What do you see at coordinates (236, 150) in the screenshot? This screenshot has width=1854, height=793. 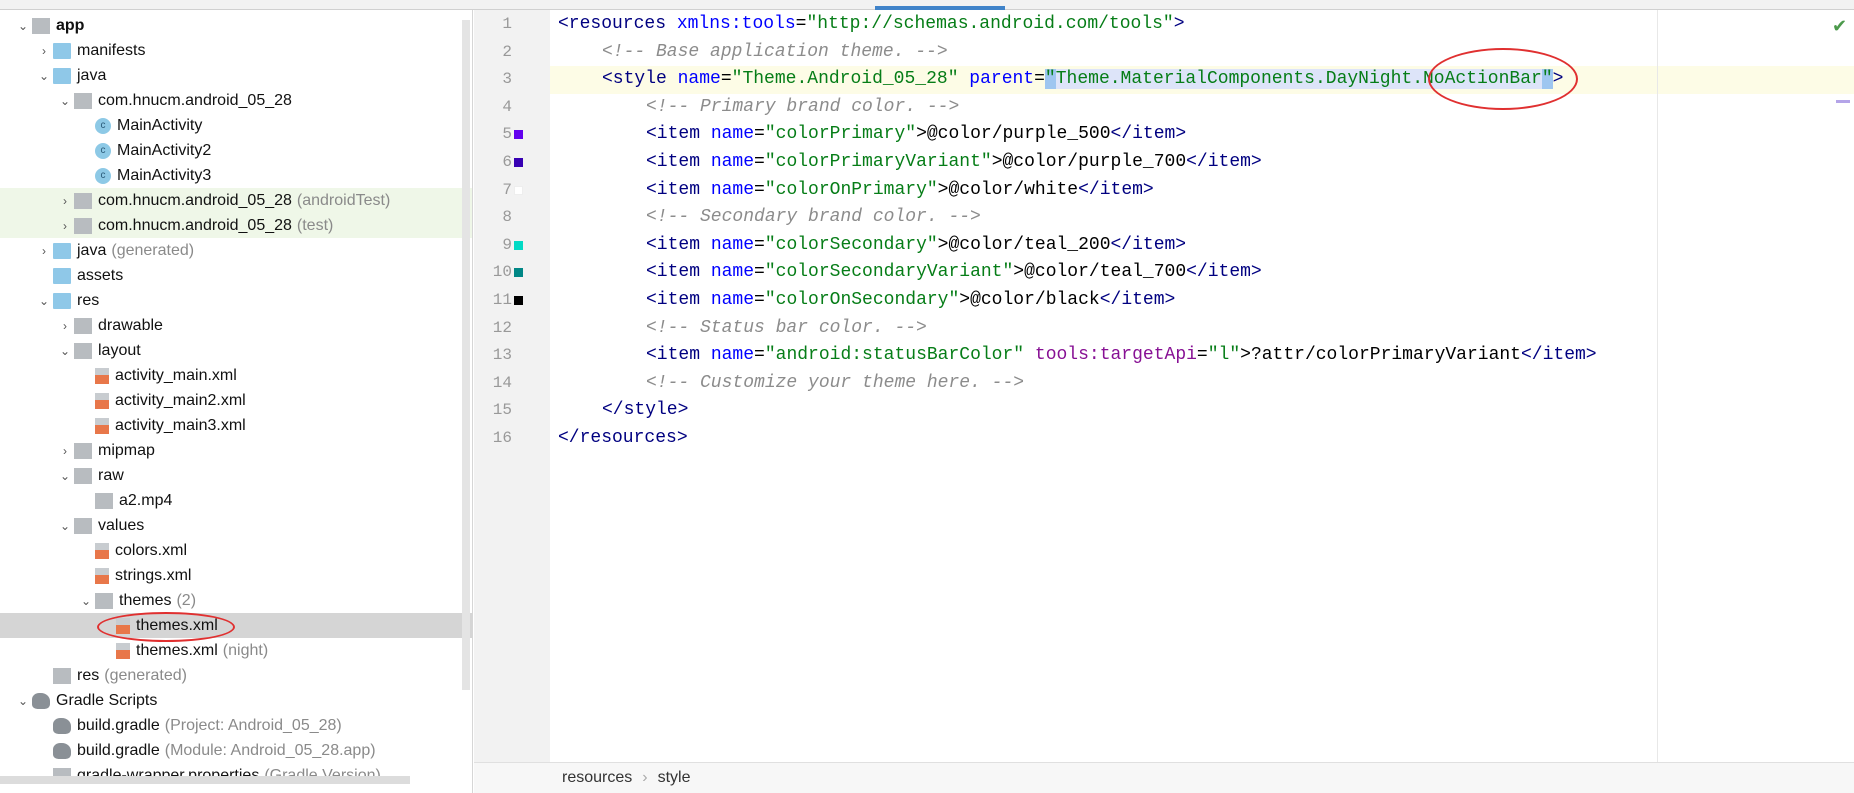 I see `tree-item: c MainActivity2` at bounding box center [236, 150].